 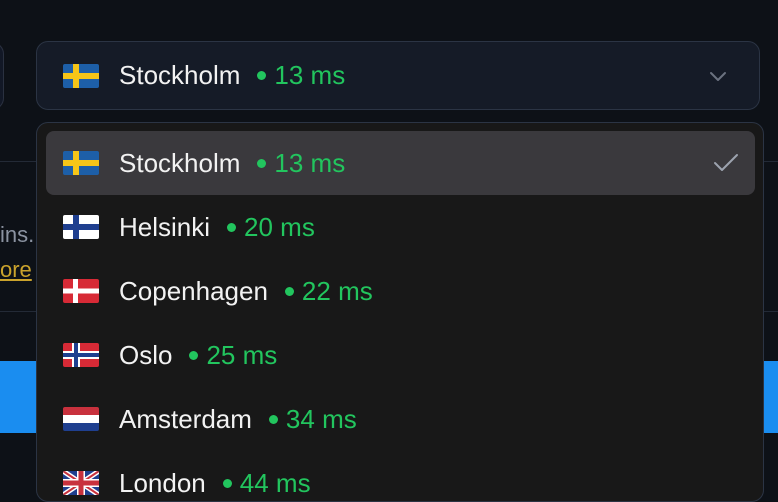 I want to click on no-flag-icon, so click(x=81, y=355).